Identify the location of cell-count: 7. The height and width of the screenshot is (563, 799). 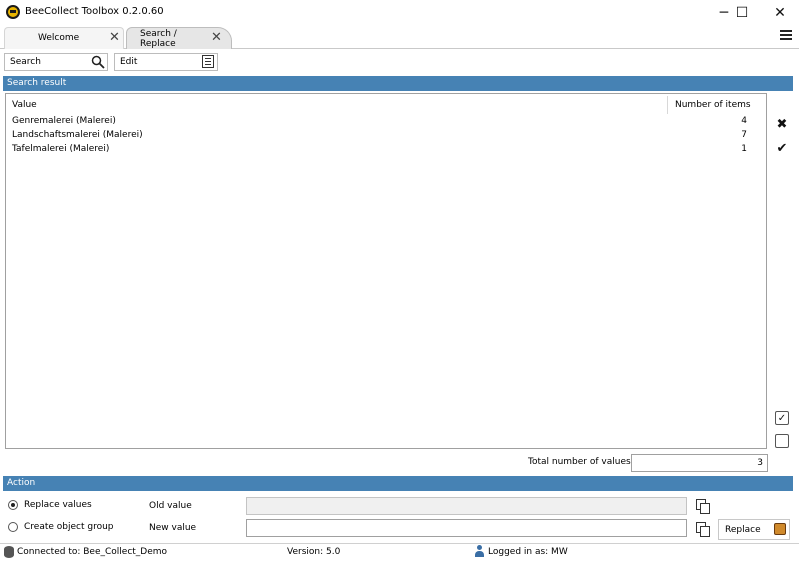
(744, 135).